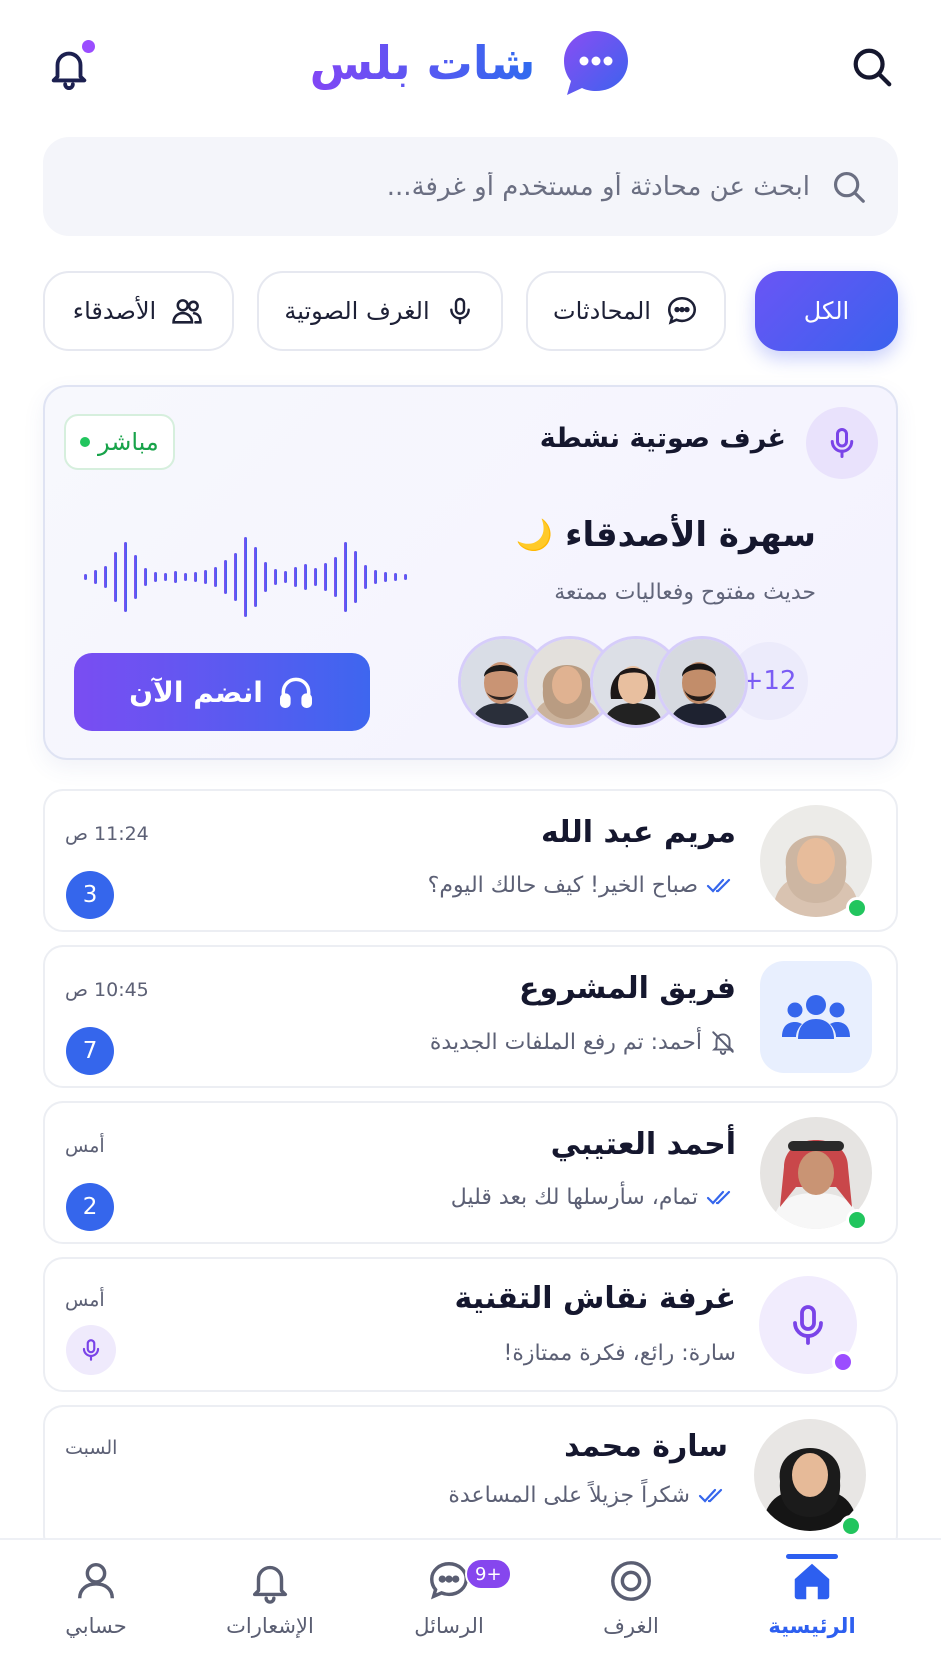 The width and height of the screenshot is (941, 1672). Describe the element at coordinates (638, 832) in the screenshot. I see `chat-name: مريم عبد الله` at that location.